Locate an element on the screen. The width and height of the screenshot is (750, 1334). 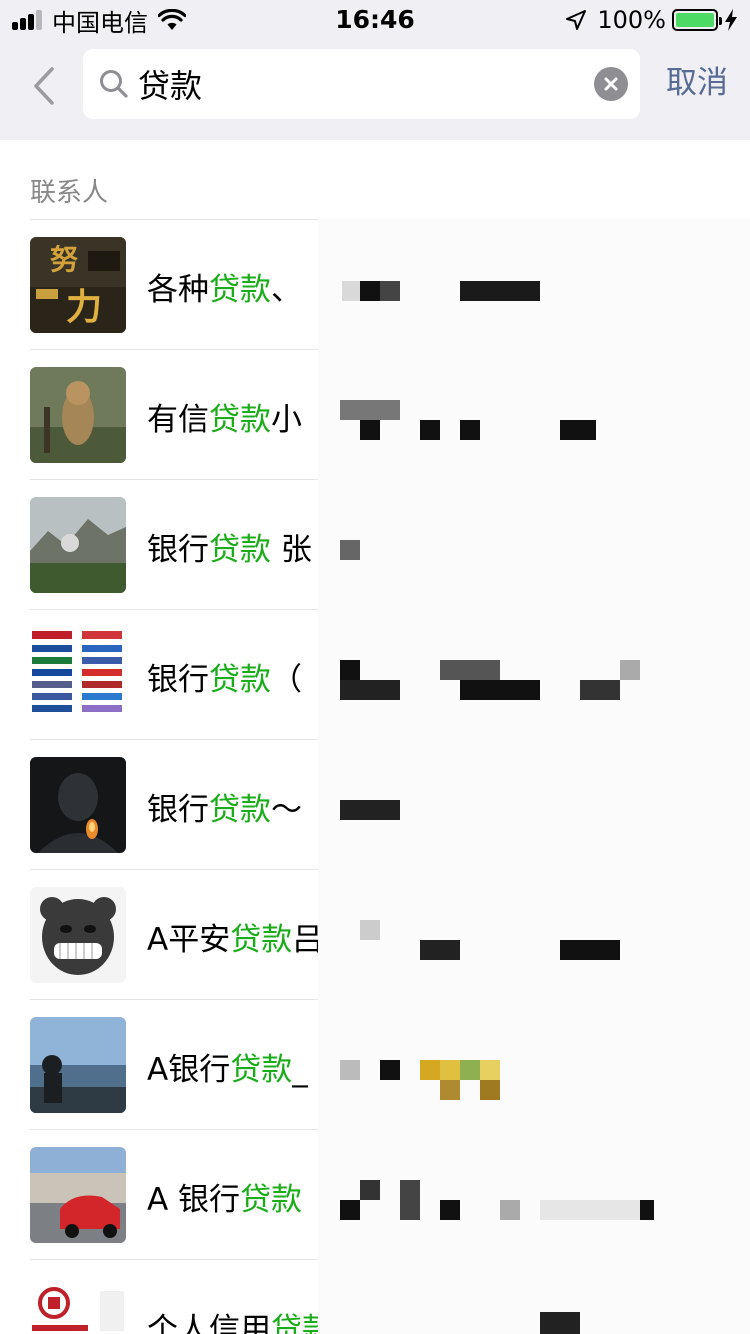
search-header: 取消 is located at coordinates (375, 90).